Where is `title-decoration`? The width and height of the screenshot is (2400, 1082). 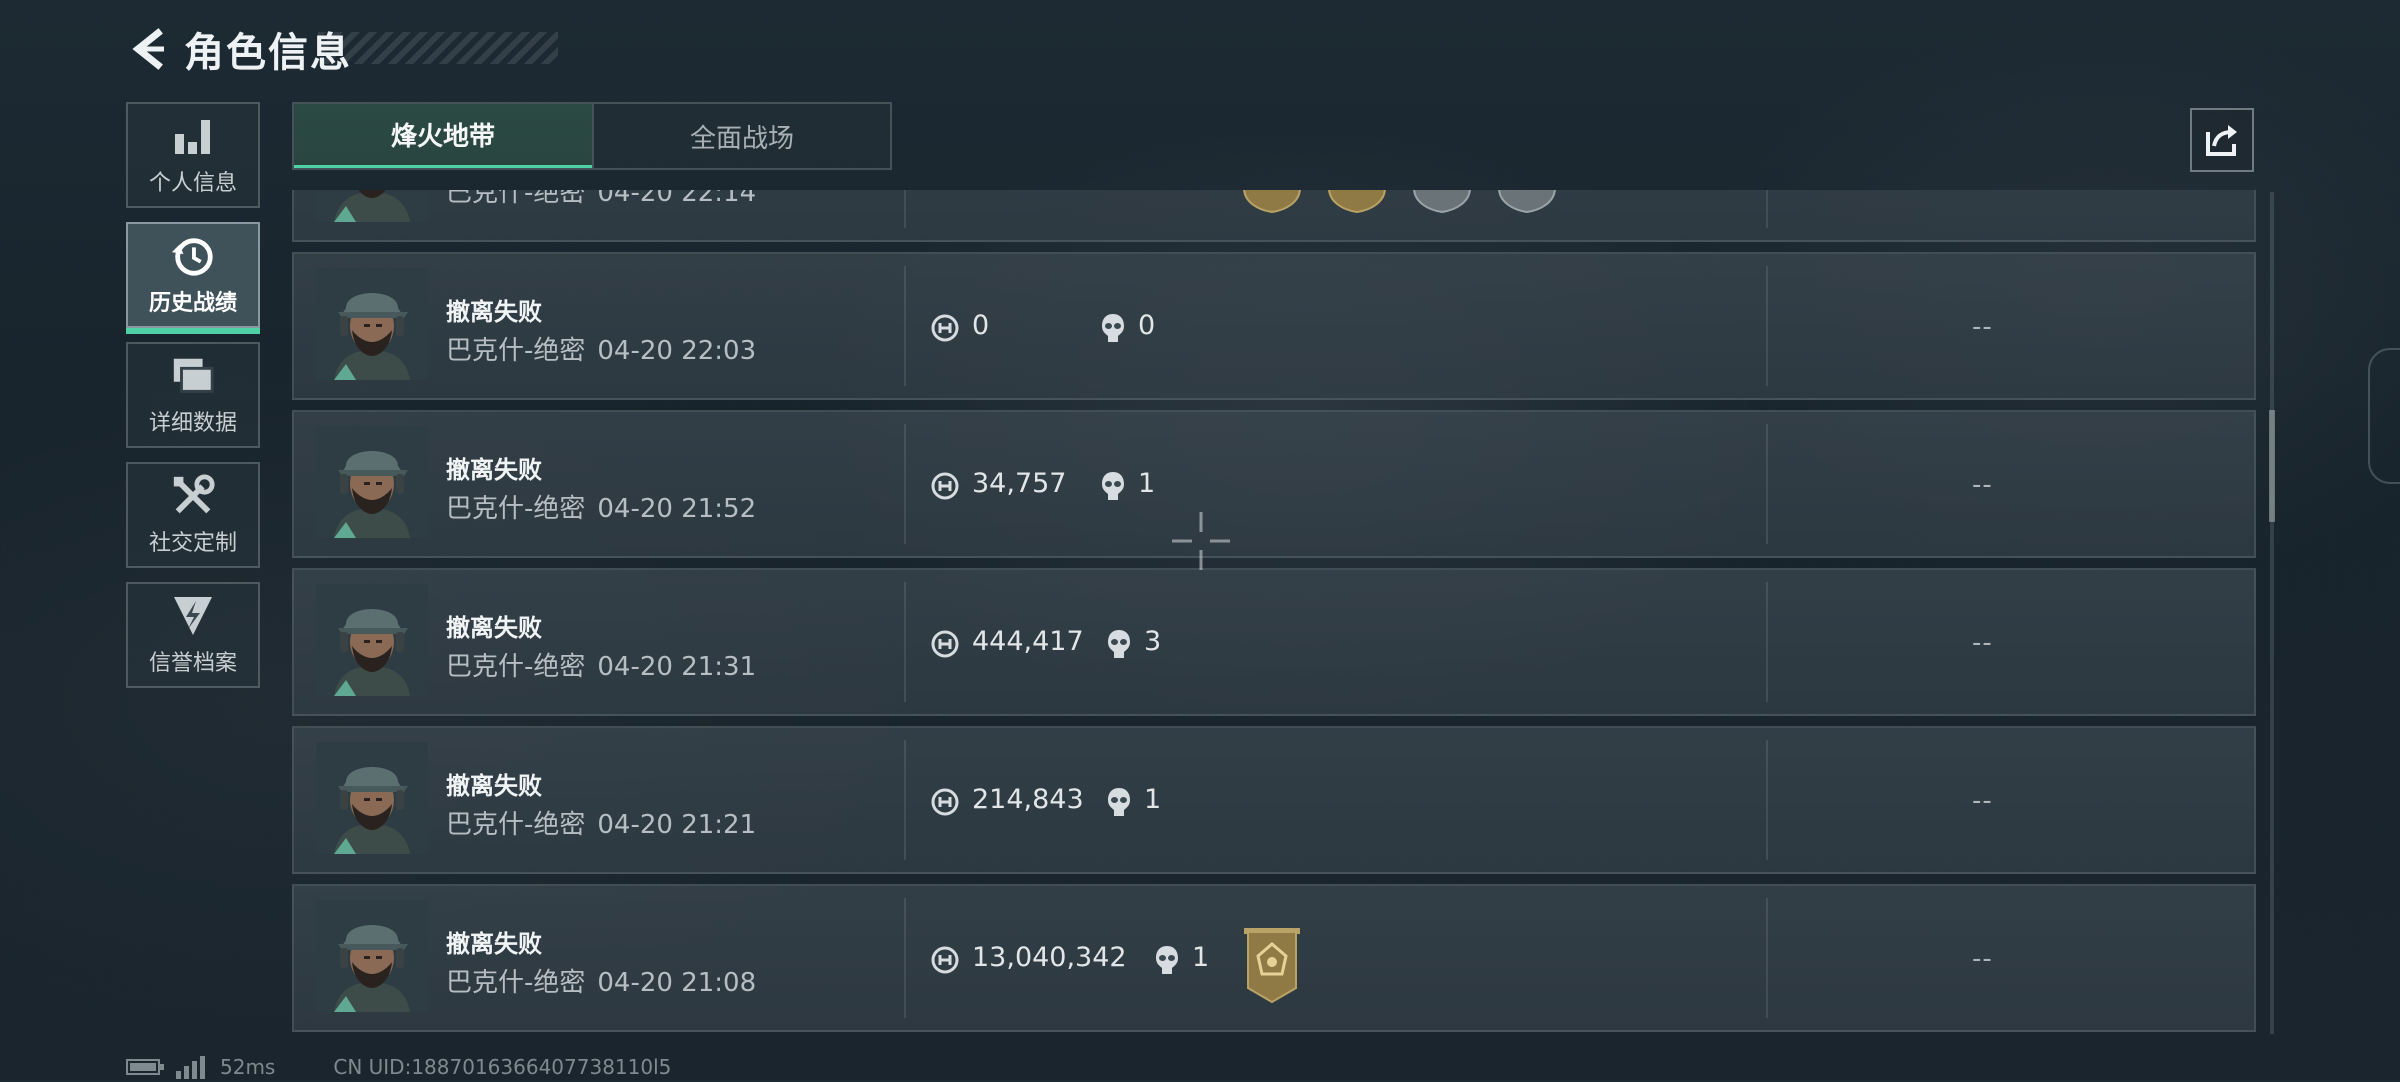 title-decoration is located at coordinates (438, 48).